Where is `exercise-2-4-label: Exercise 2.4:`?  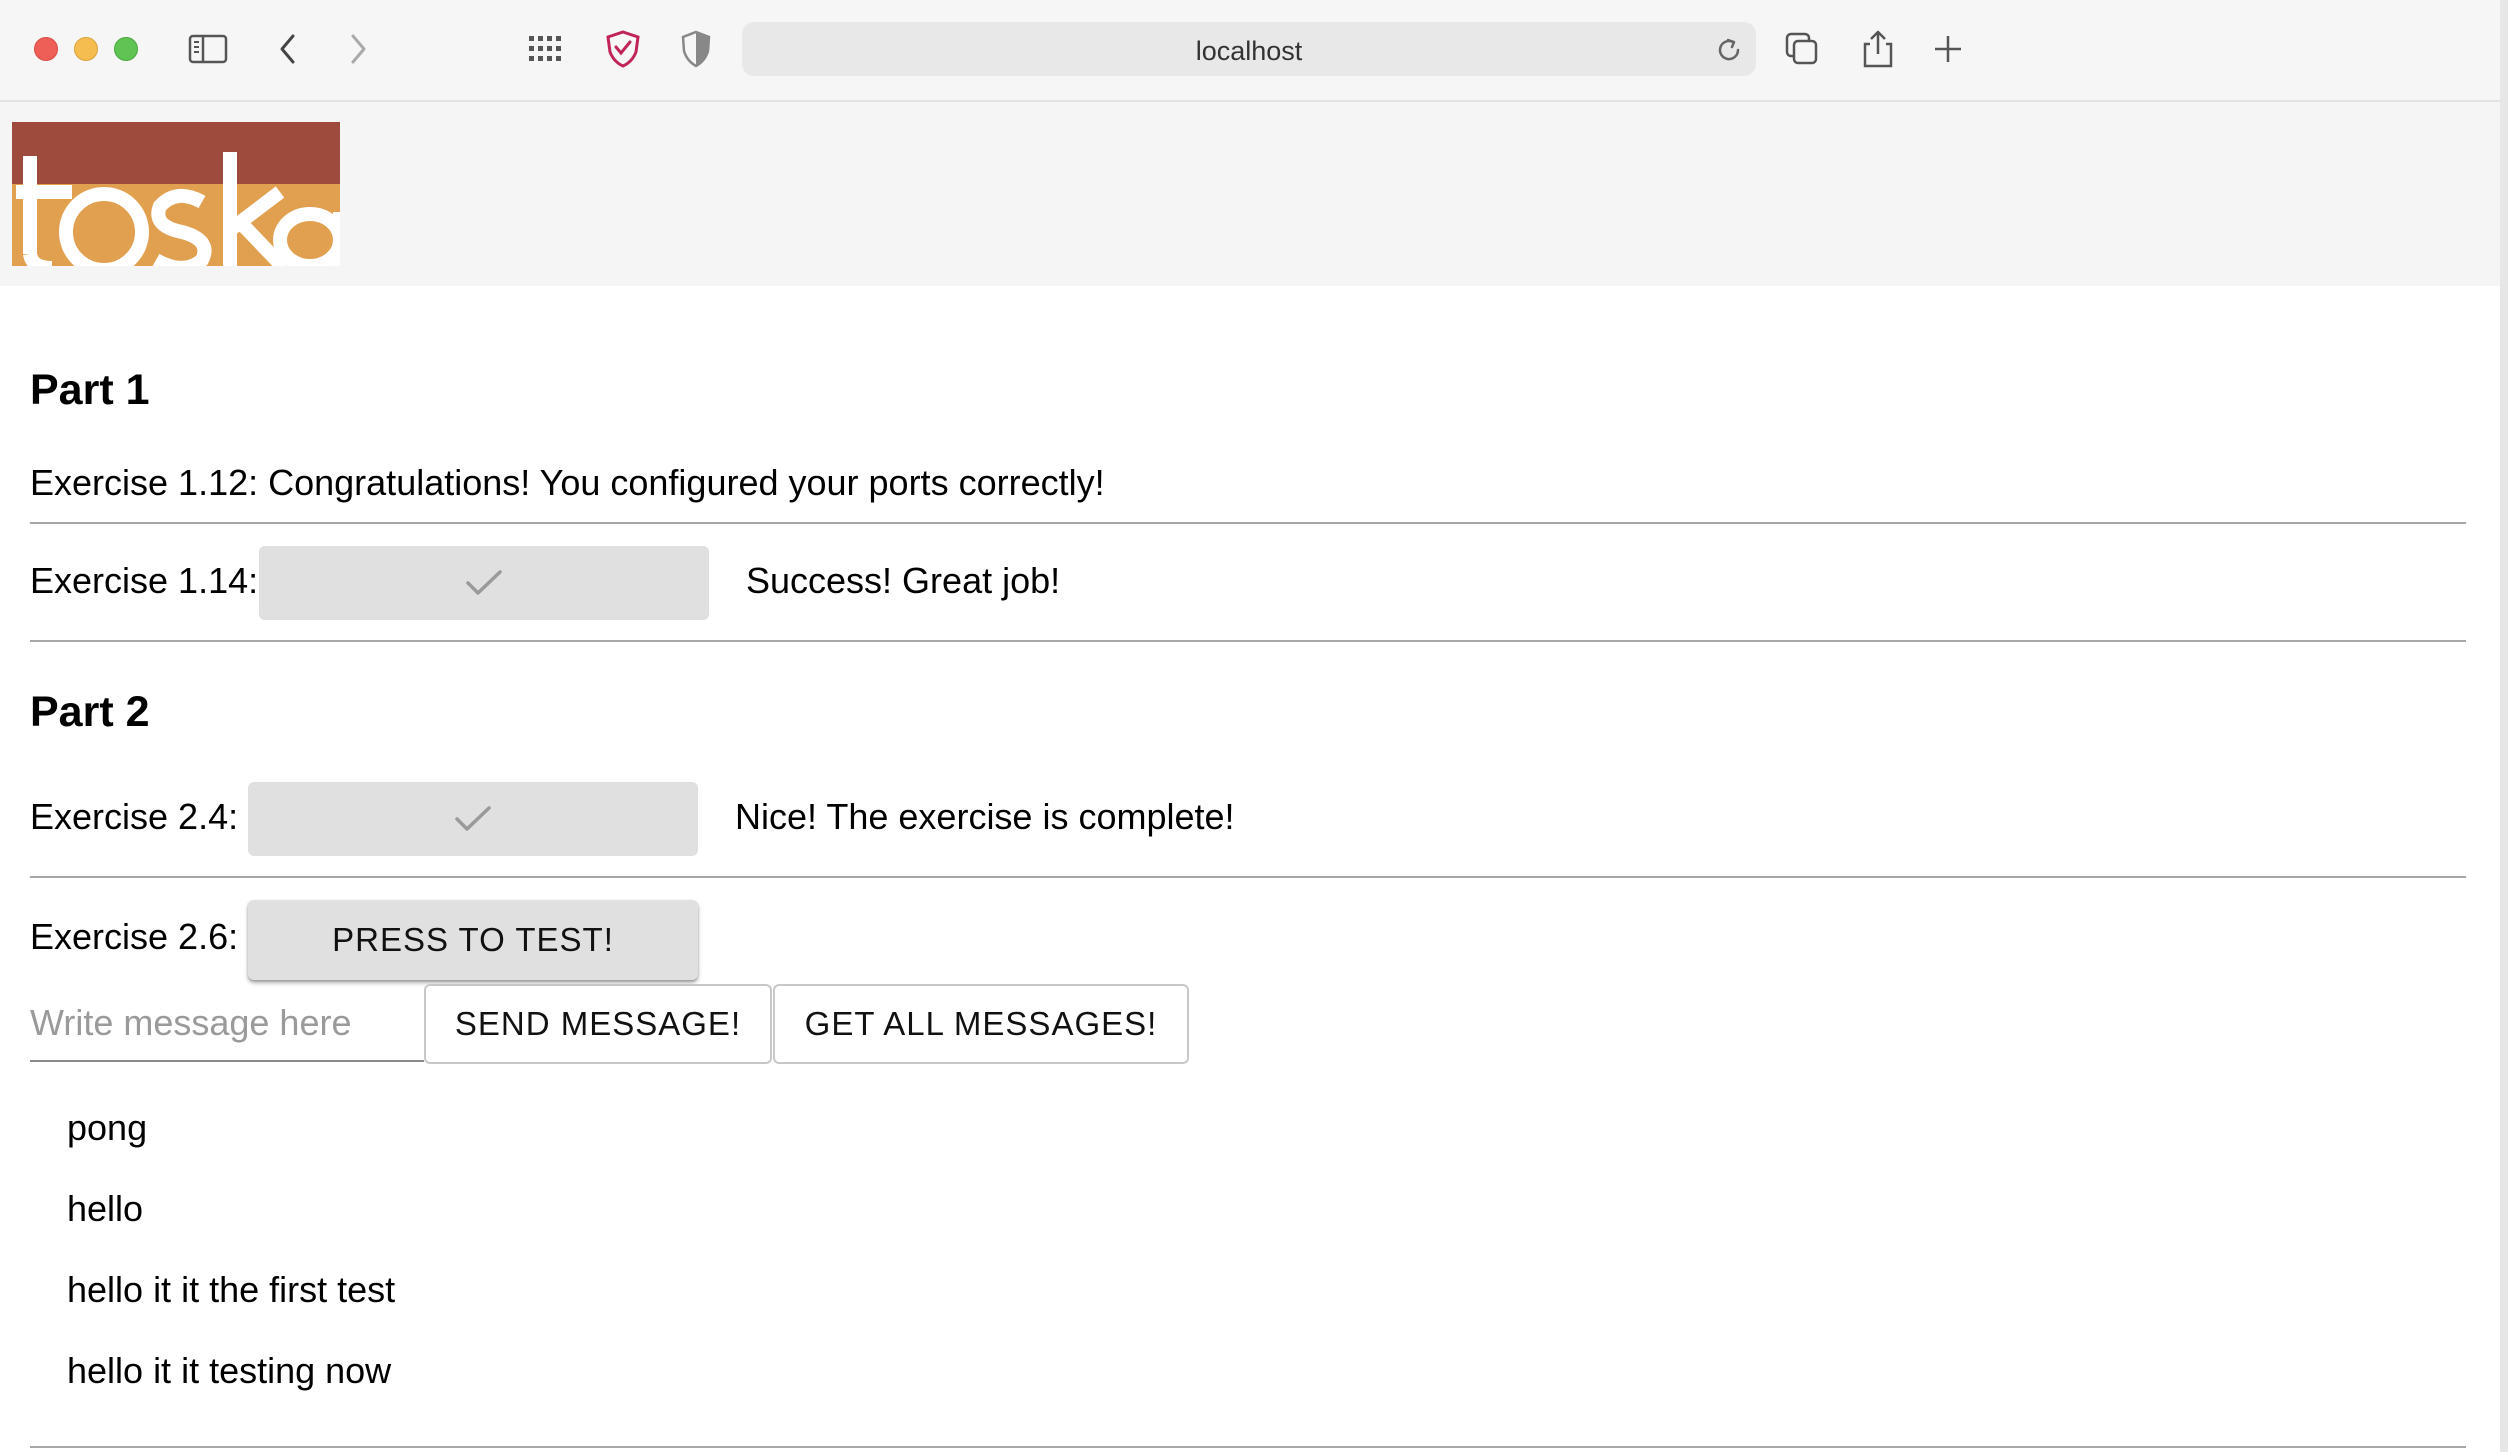
exercise-2-4-label: Exercise 2.4: is located at coordinates (134, 816).